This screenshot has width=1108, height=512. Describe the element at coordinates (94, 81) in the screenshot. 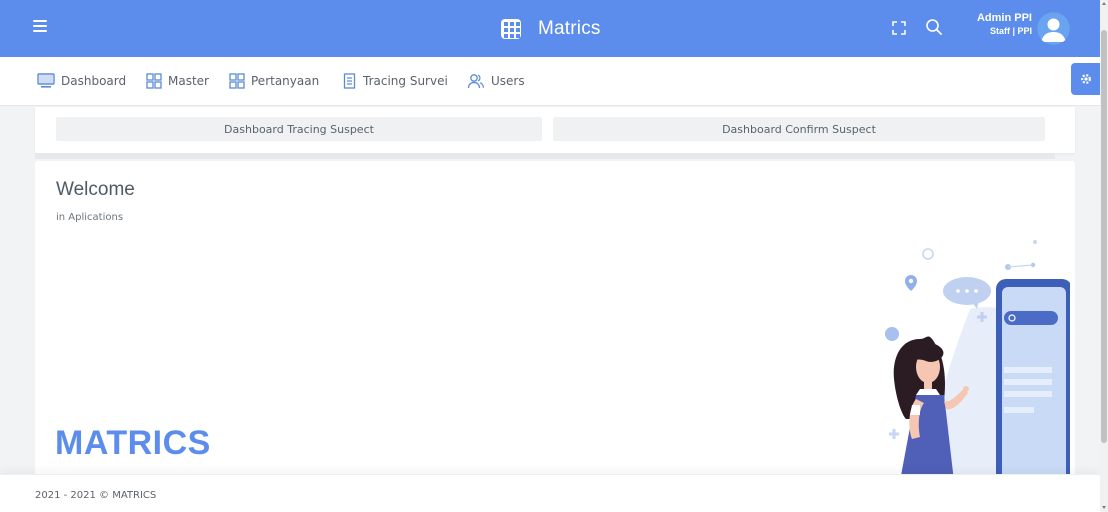

I see `nav-label: Dashboard` at that location.